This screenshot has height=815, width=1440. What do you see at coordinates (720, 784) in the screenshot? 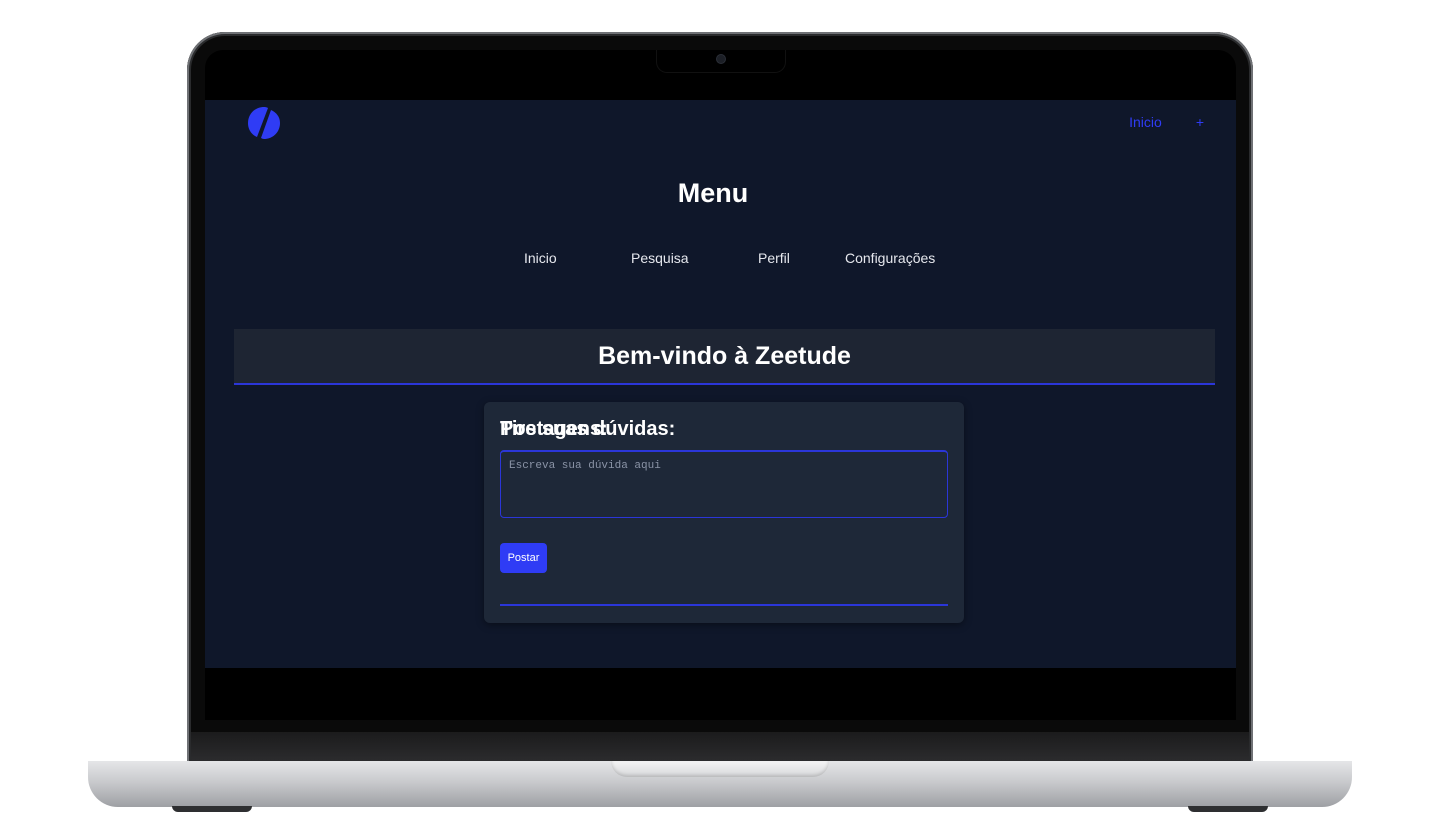
I see `laptop-base` at bounding box center [720, 784].